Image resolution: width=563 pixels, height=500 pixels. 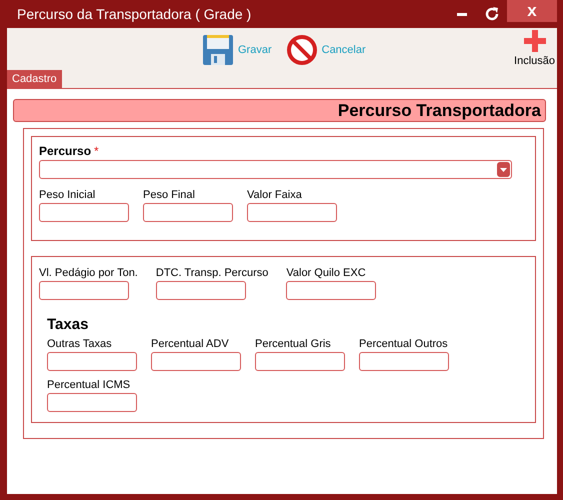 What do you see at coordinates (275, 169) in the screenshot?
I see `dropdown-field` at bounding box center [275, 169].